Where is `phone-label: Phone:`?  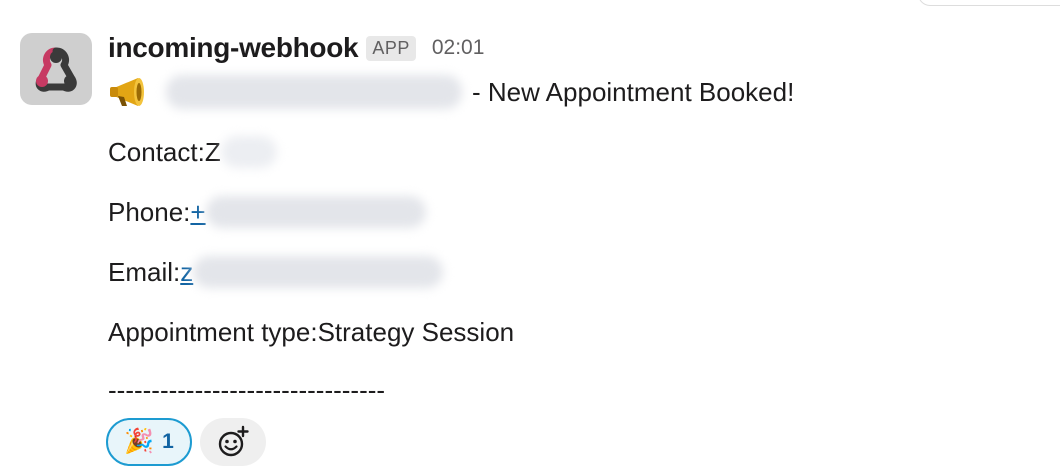
phone-label: Phone: is located at coordinates (149, 212).